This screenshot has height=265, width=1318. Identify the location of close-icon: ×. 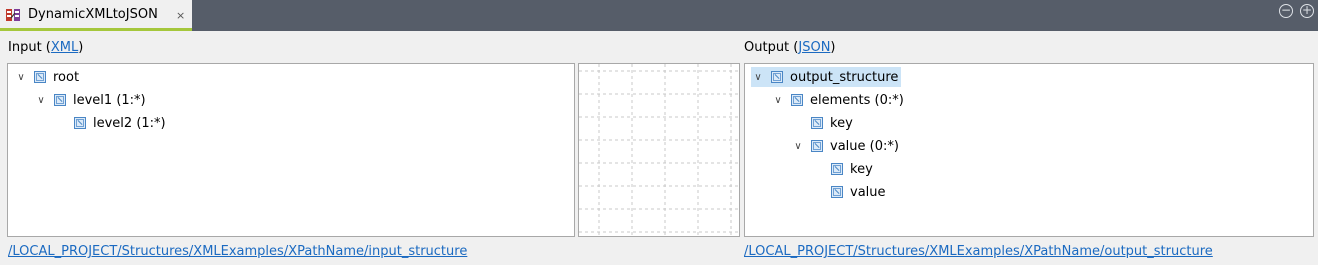
(180, 15).